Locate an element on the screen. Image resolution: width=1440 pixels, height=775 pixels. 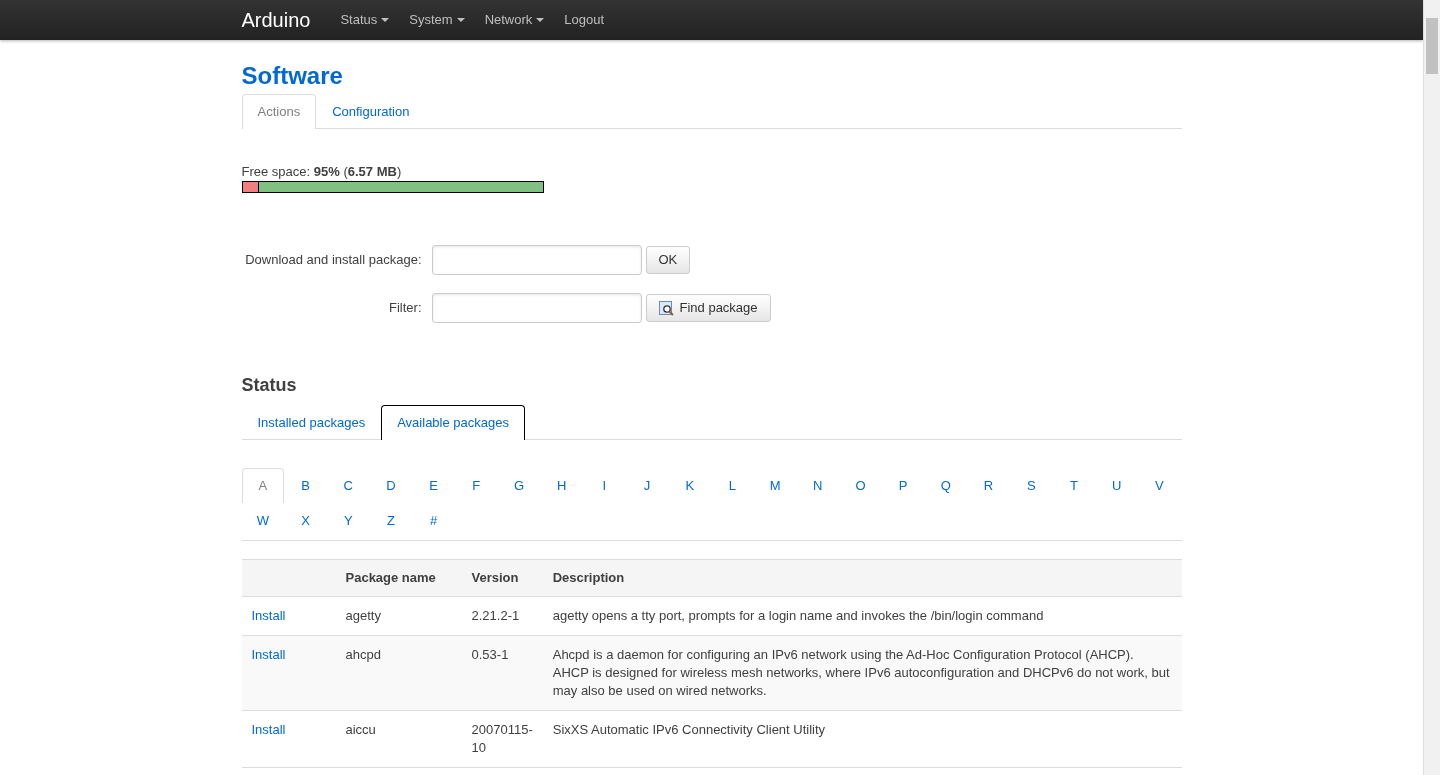
package-url-field is located at coordinates (536, 260).